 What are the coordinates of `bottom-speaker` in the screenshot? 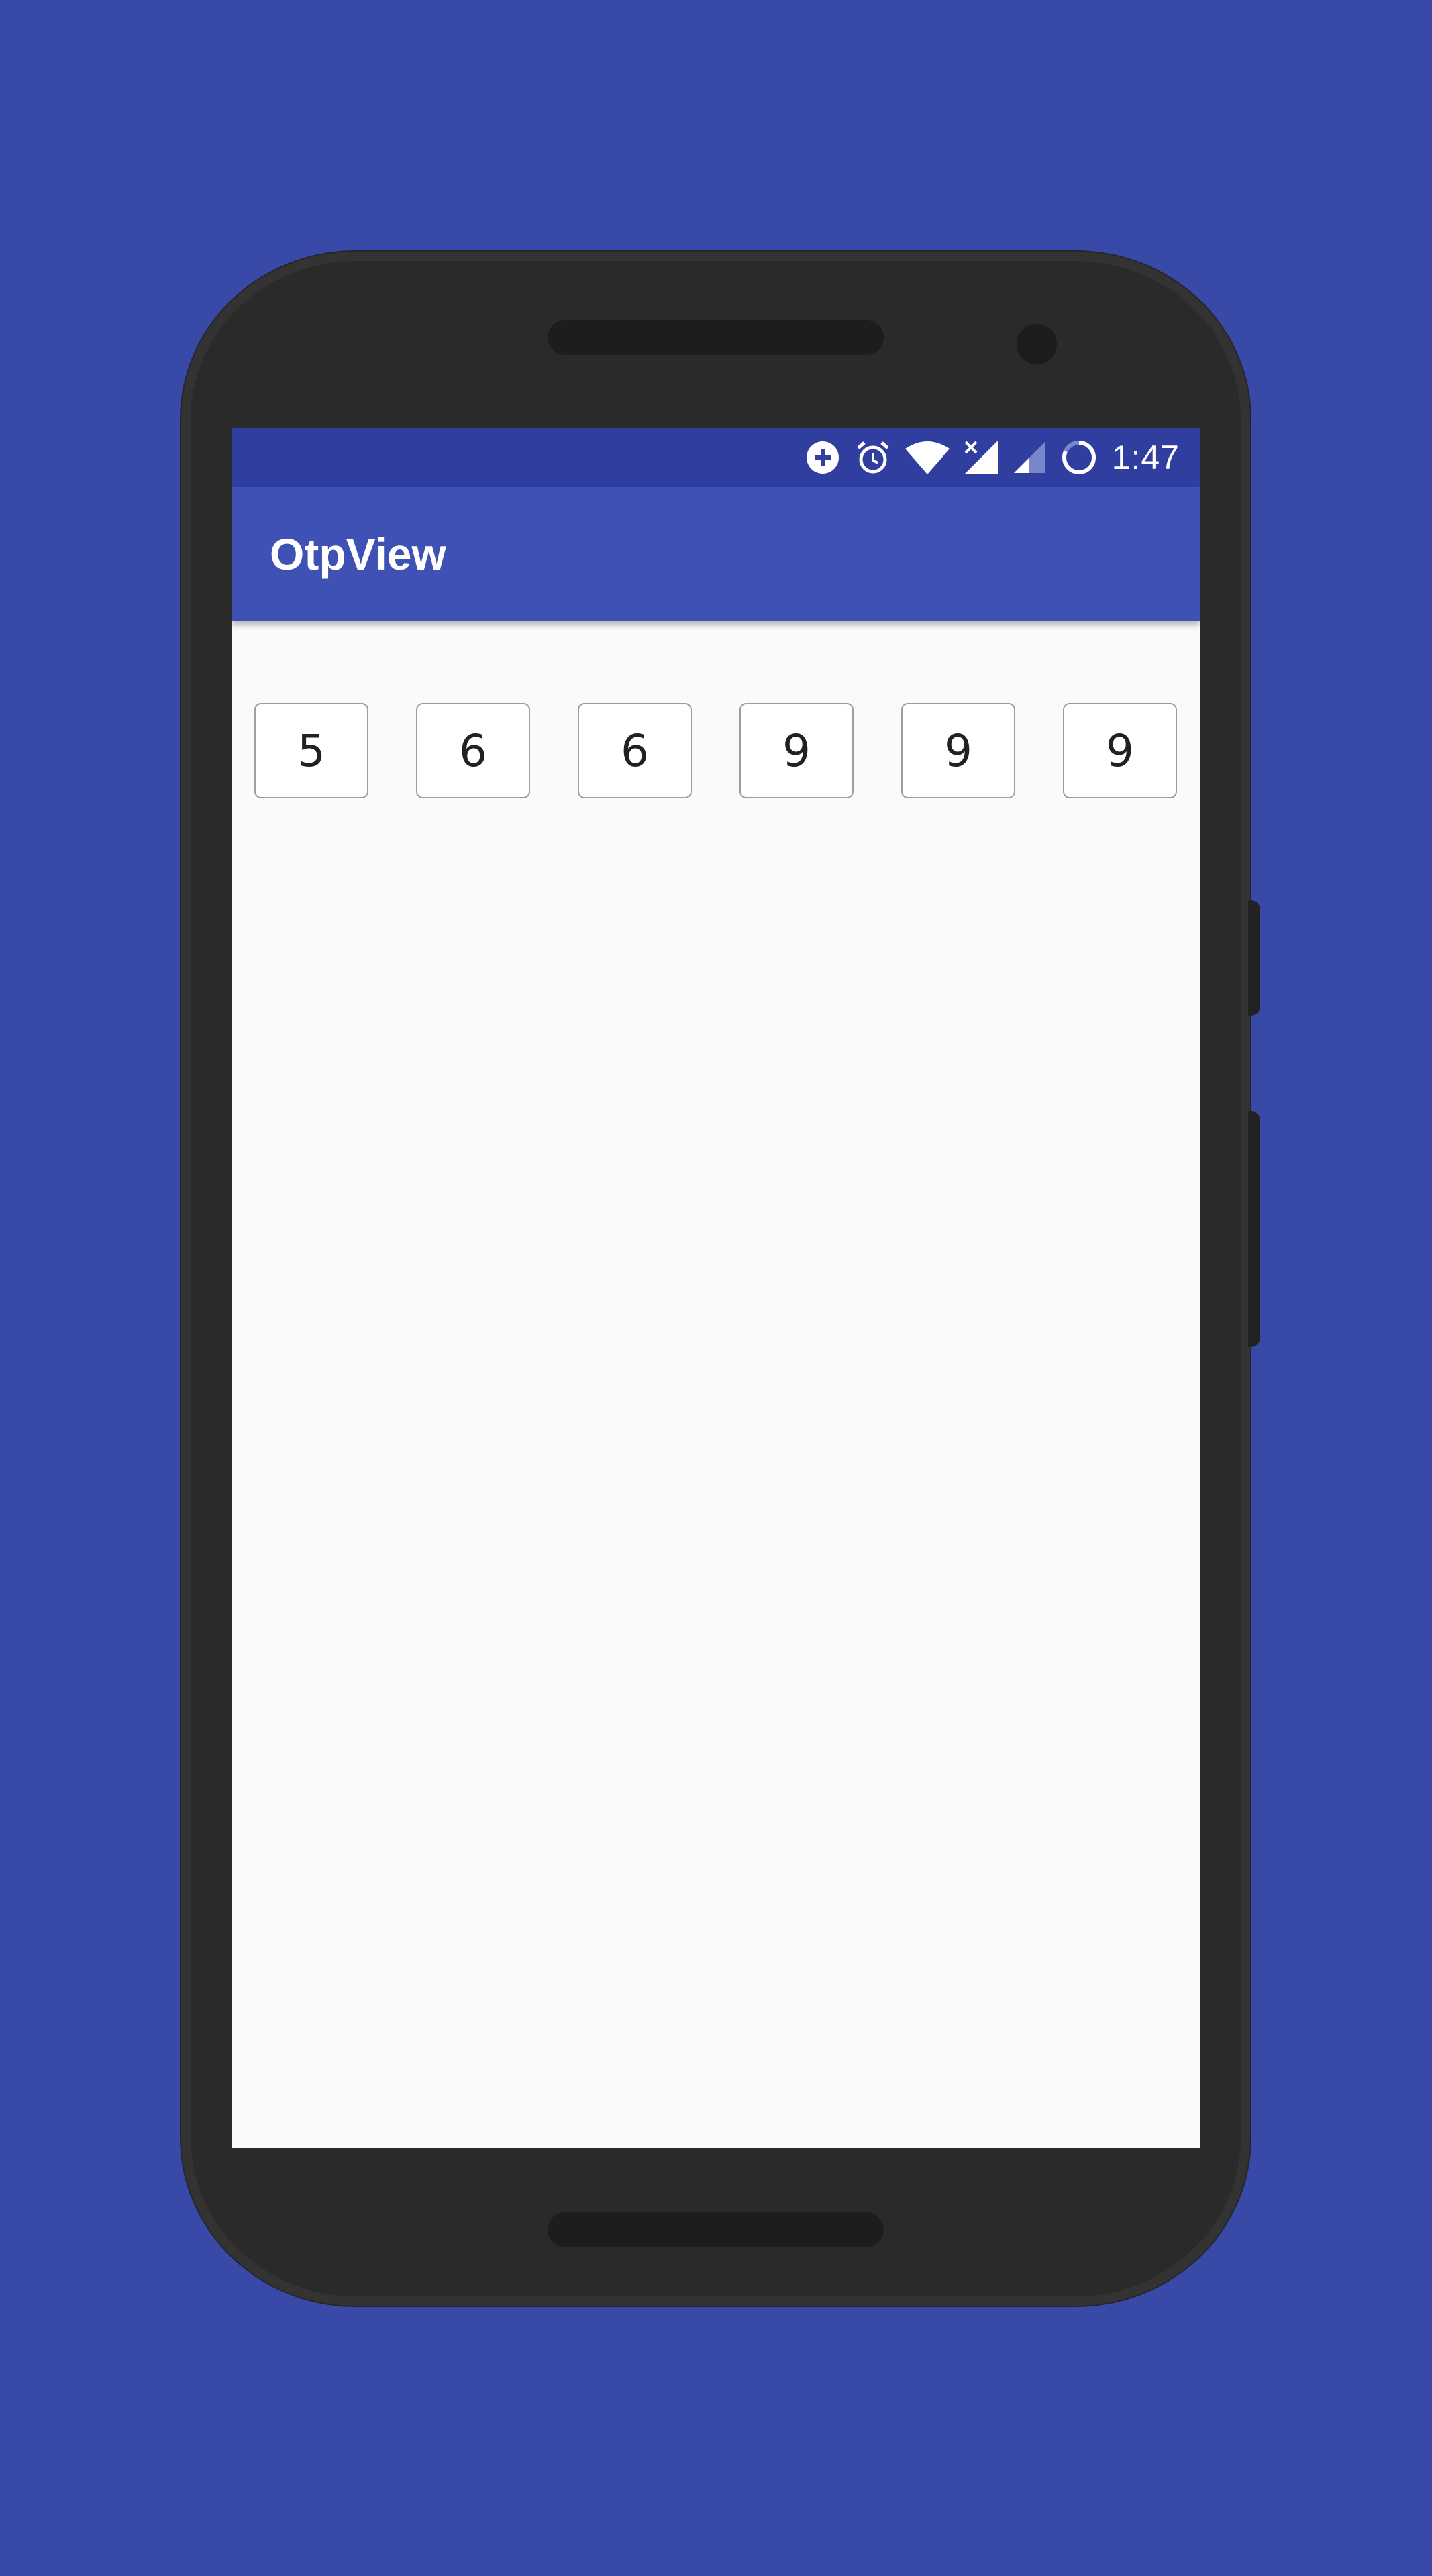 It's located at (716, 2229).